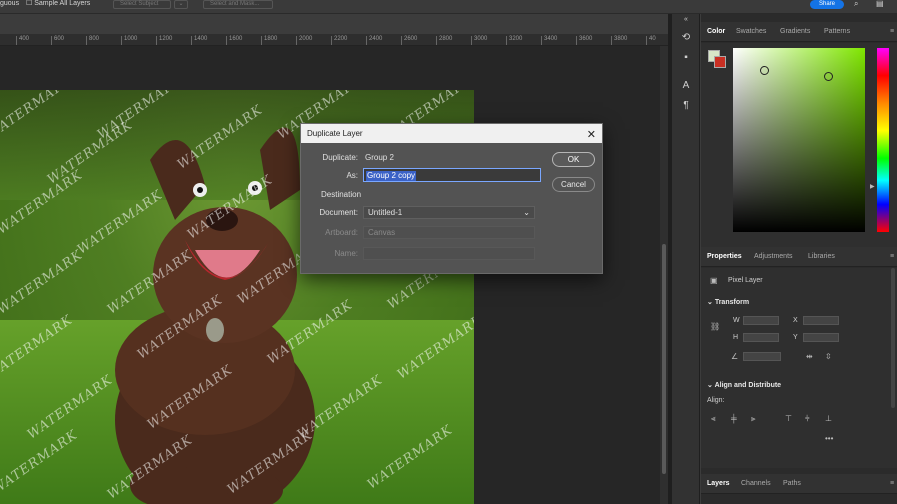  I want to click on artboard-select-value: Canvas, so click(382, 232).